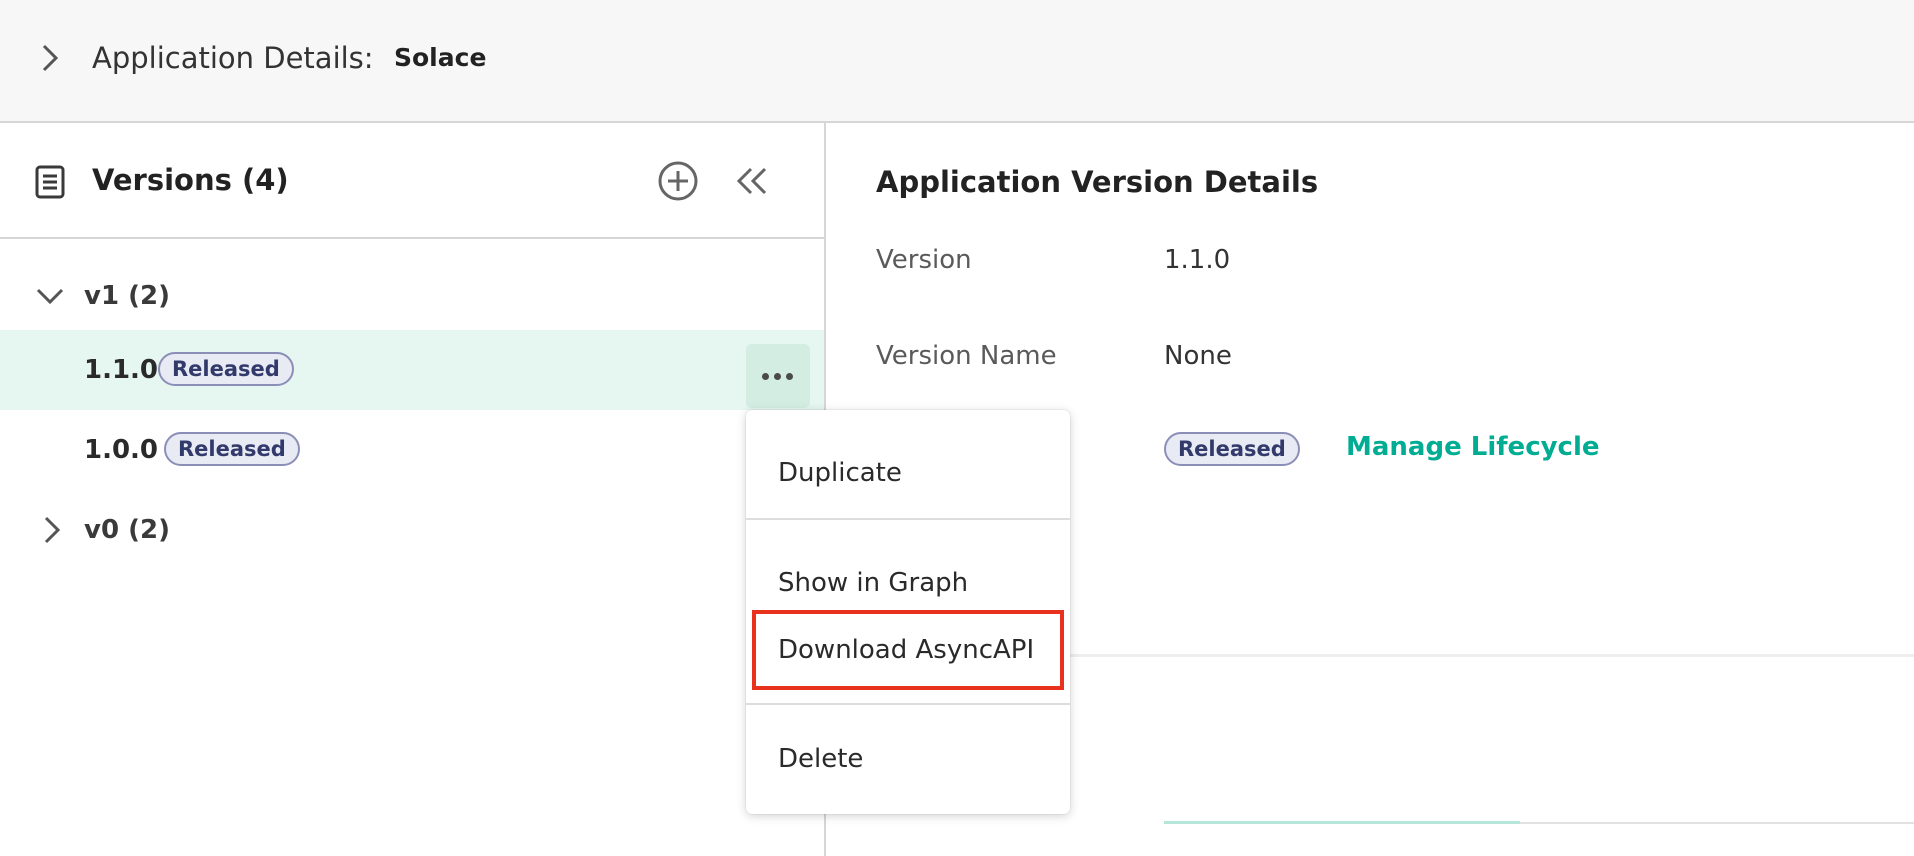 This screenshot has height=856, width=1914. Describe the element at coordinates (412, 450) in the screenshot. I see `version-row-1-0-0: 1.0.0 Released` at that location.